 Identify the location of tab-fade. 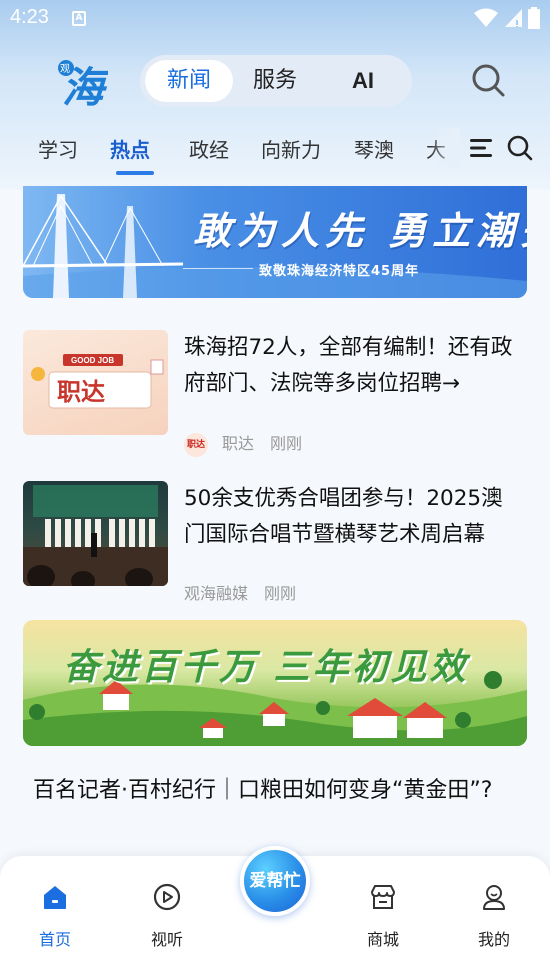
(445, 148).